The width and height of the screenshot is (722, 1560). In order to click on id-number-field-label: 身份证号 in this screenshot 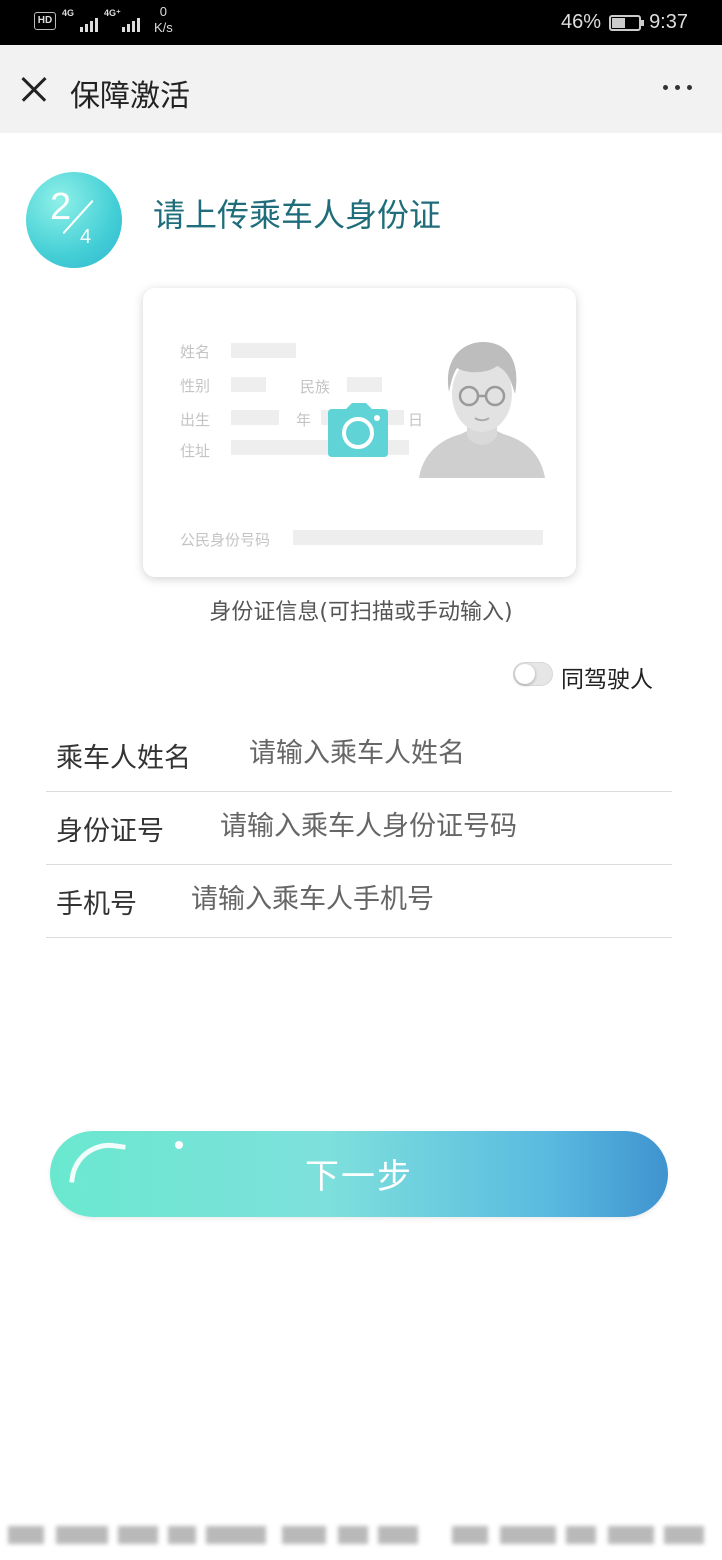, I will do `click(110, 831)`.